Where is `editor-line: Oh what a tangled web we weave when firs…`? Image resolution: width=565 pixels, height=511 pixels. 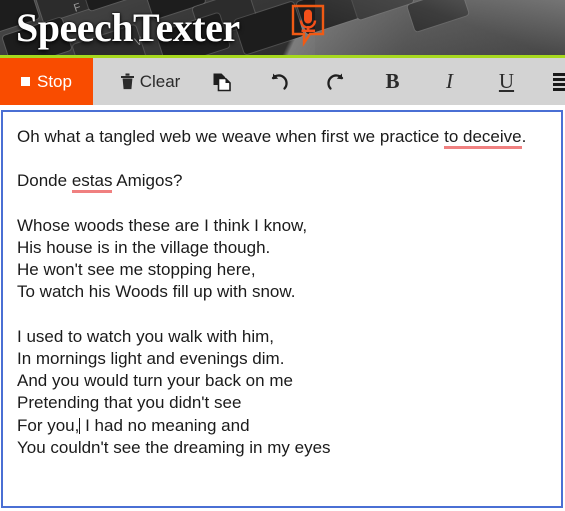
editor-line: Oh what a tangled web we weave when firs… is located at coordinates (283, 137).